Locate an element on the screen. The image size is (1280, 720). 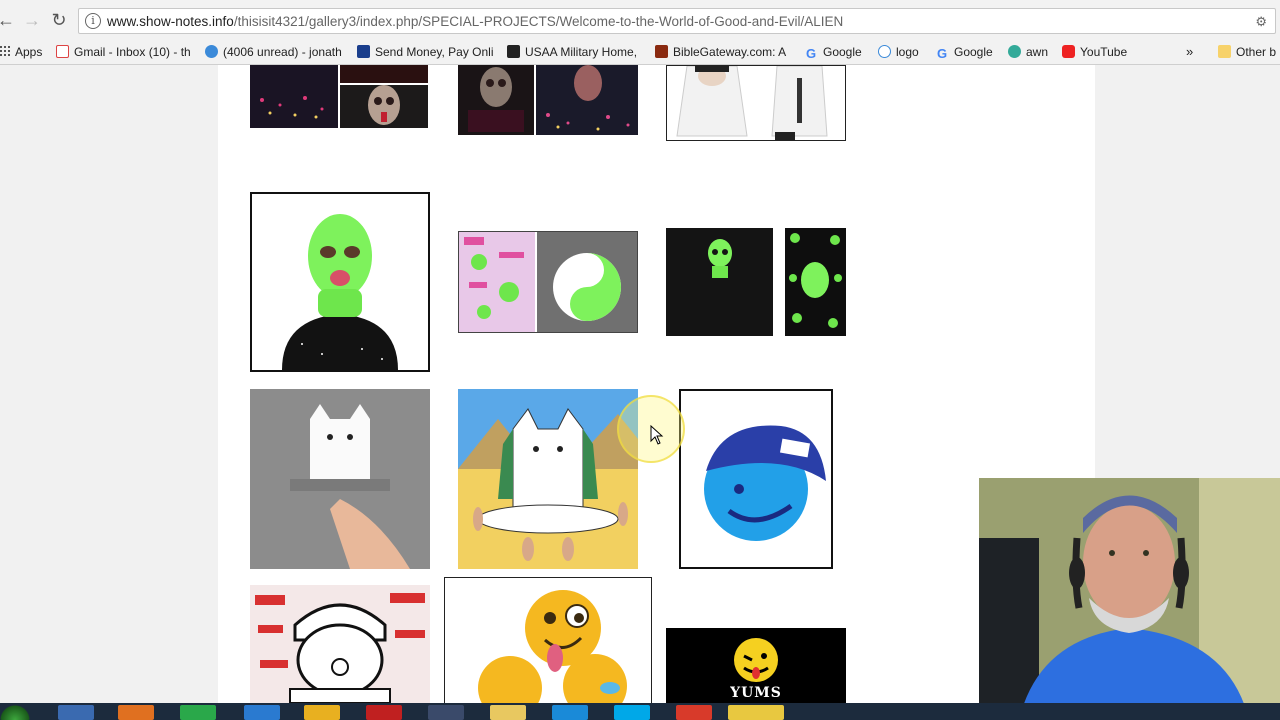
bookmark-yahoo-mail: (4006 unread) - jonath is located at coordinates (273, 52).